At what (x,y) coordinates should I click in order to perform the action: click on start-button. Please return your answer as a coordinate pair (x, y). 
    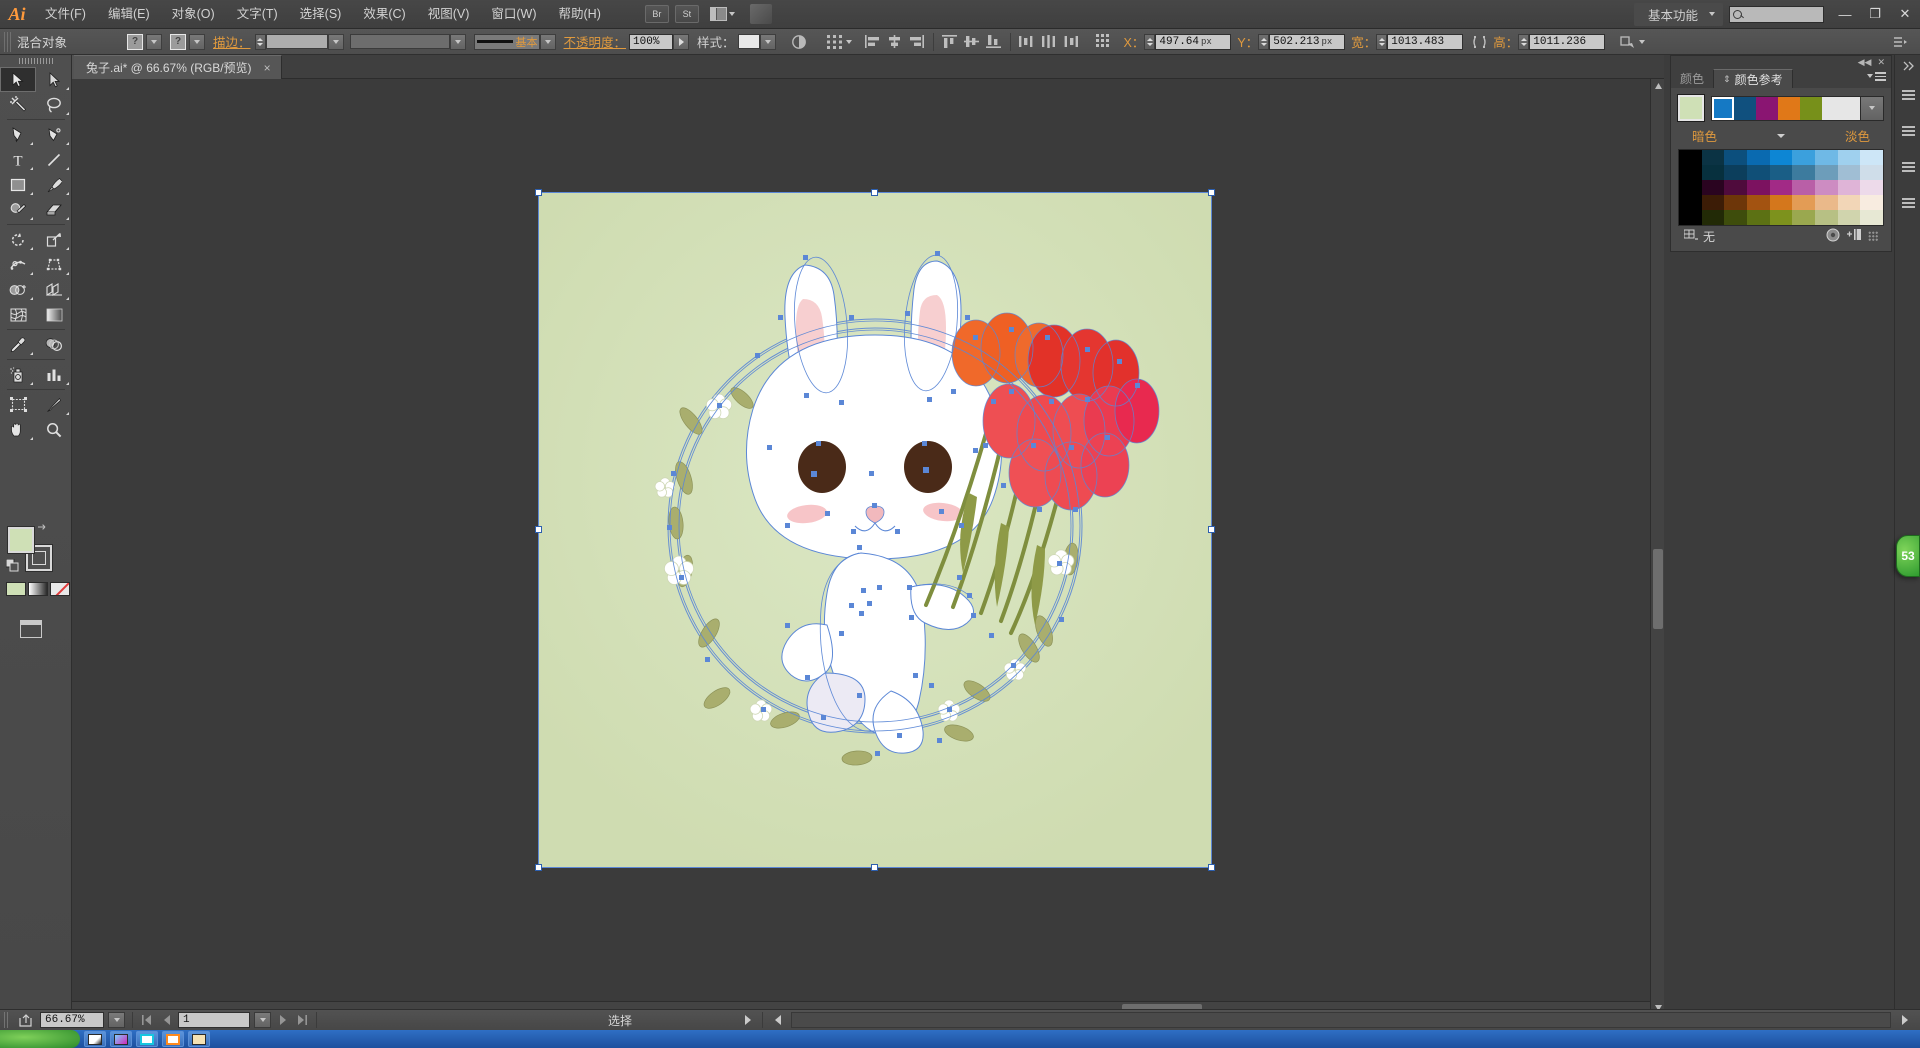
    Looking at the image, I should click on (40, 1039).